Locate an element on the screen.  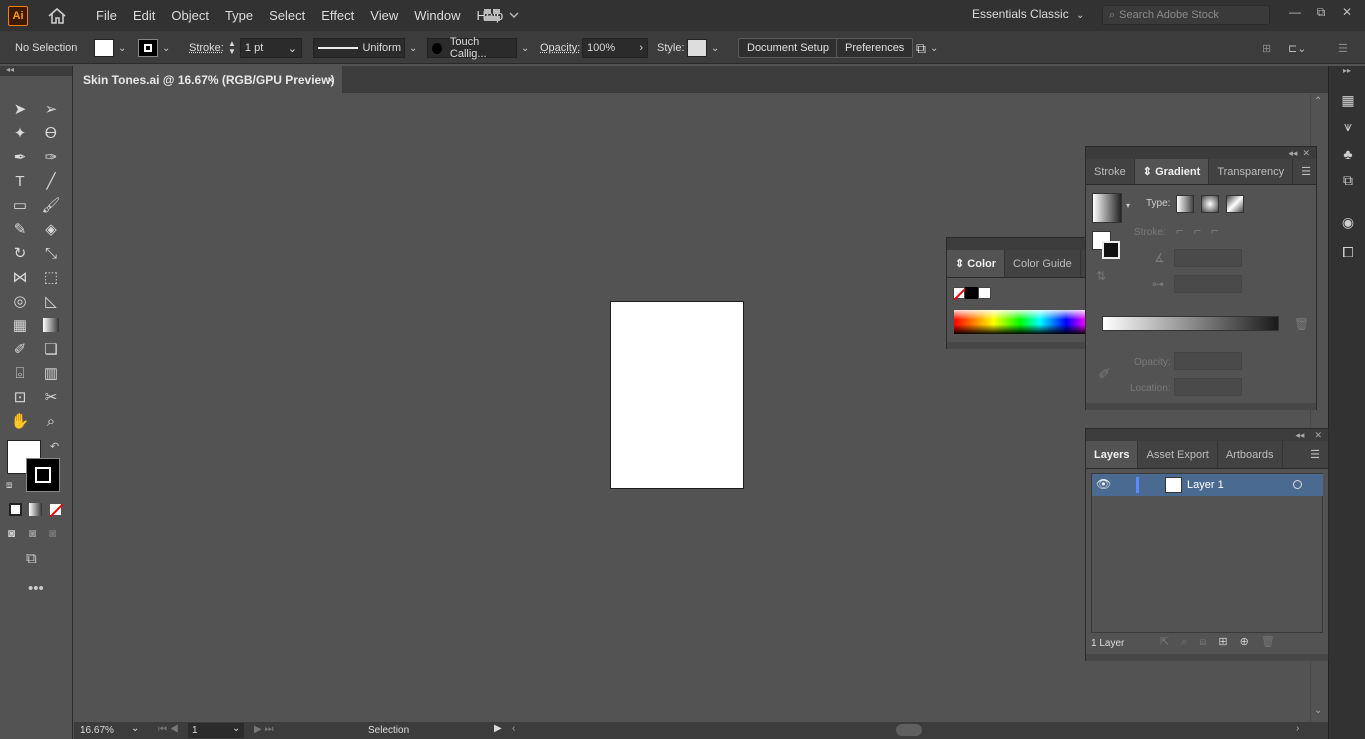
arrange-icon: ⧉ ⌄ is located at coordinates (927, 48).